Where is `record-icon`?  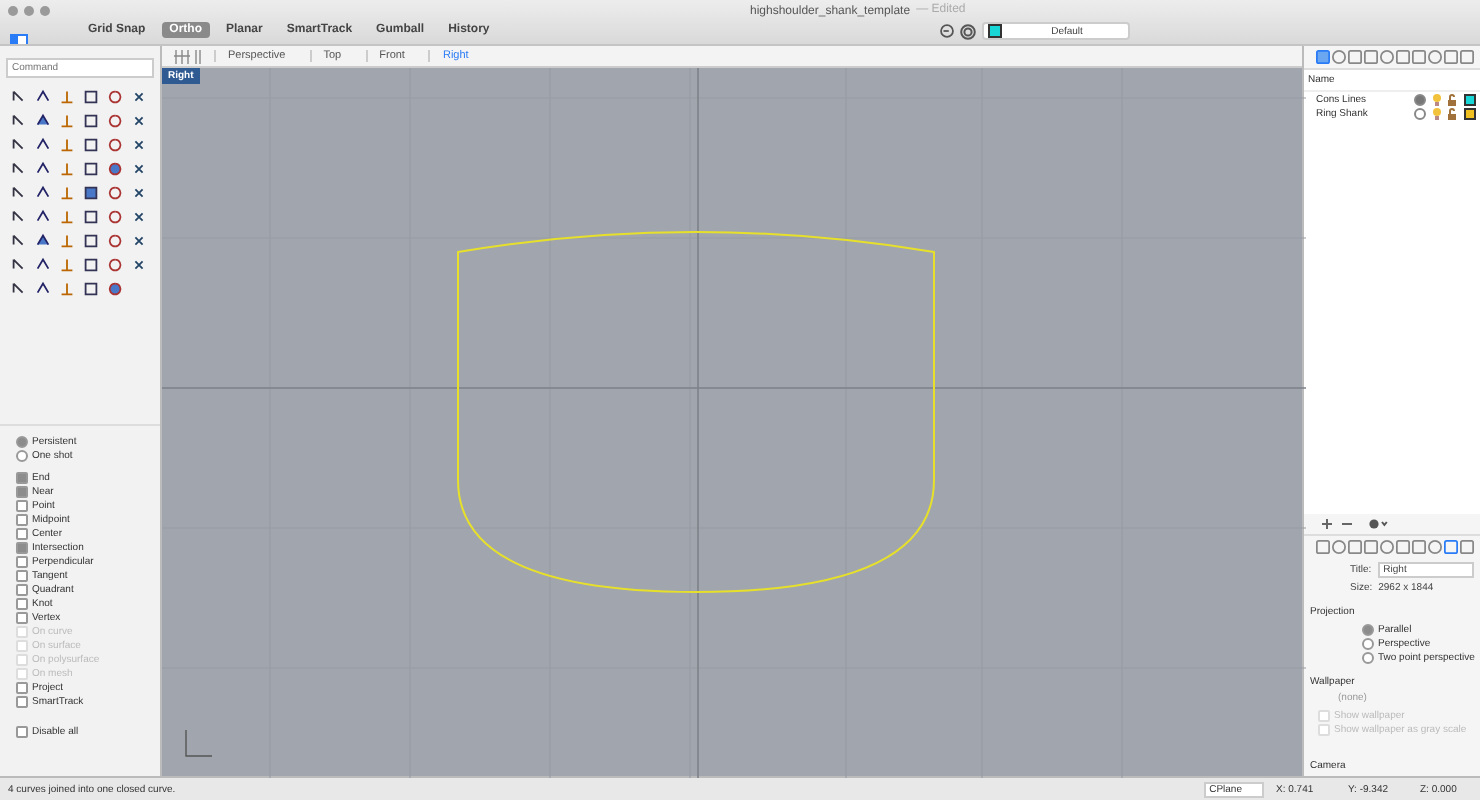
record-icon is located at coordinates (947, 31).